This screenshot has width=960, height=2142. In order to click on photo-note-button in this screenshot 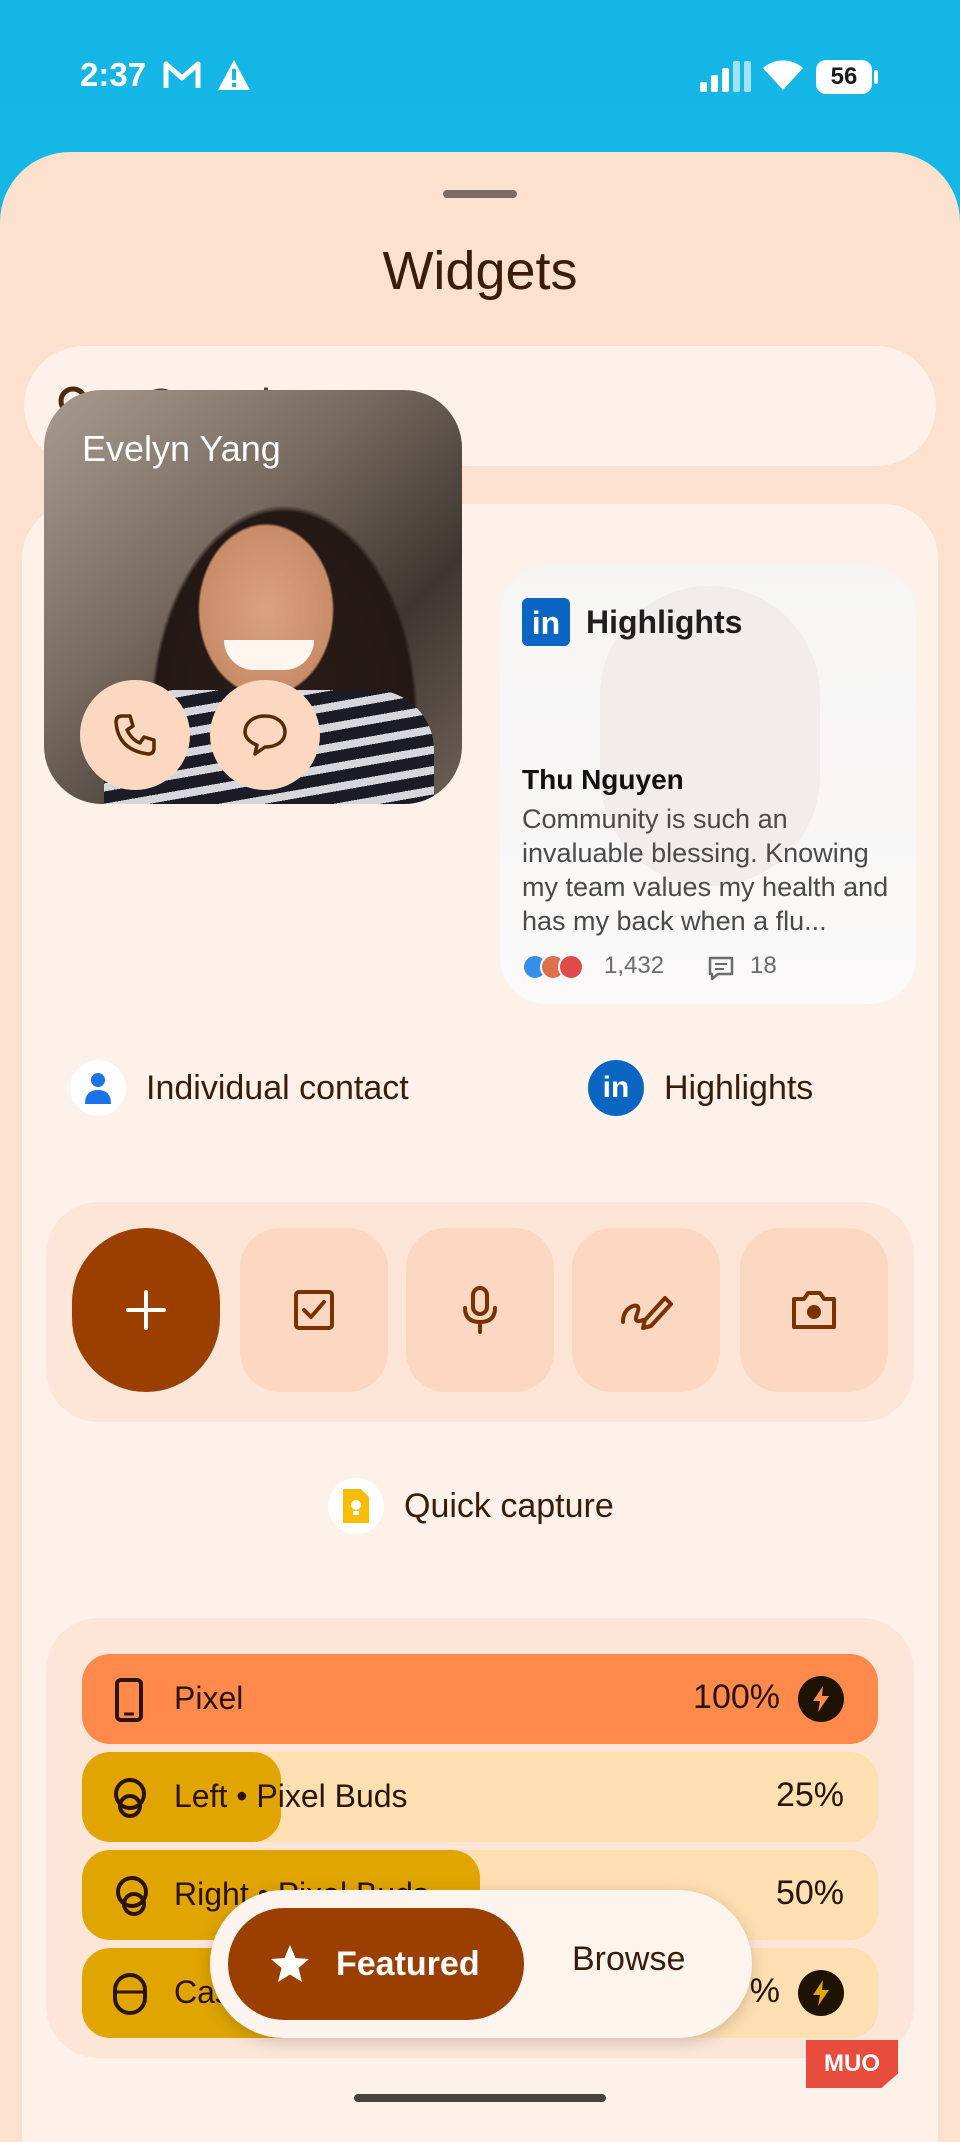, I will do `click(814, 1310)`.